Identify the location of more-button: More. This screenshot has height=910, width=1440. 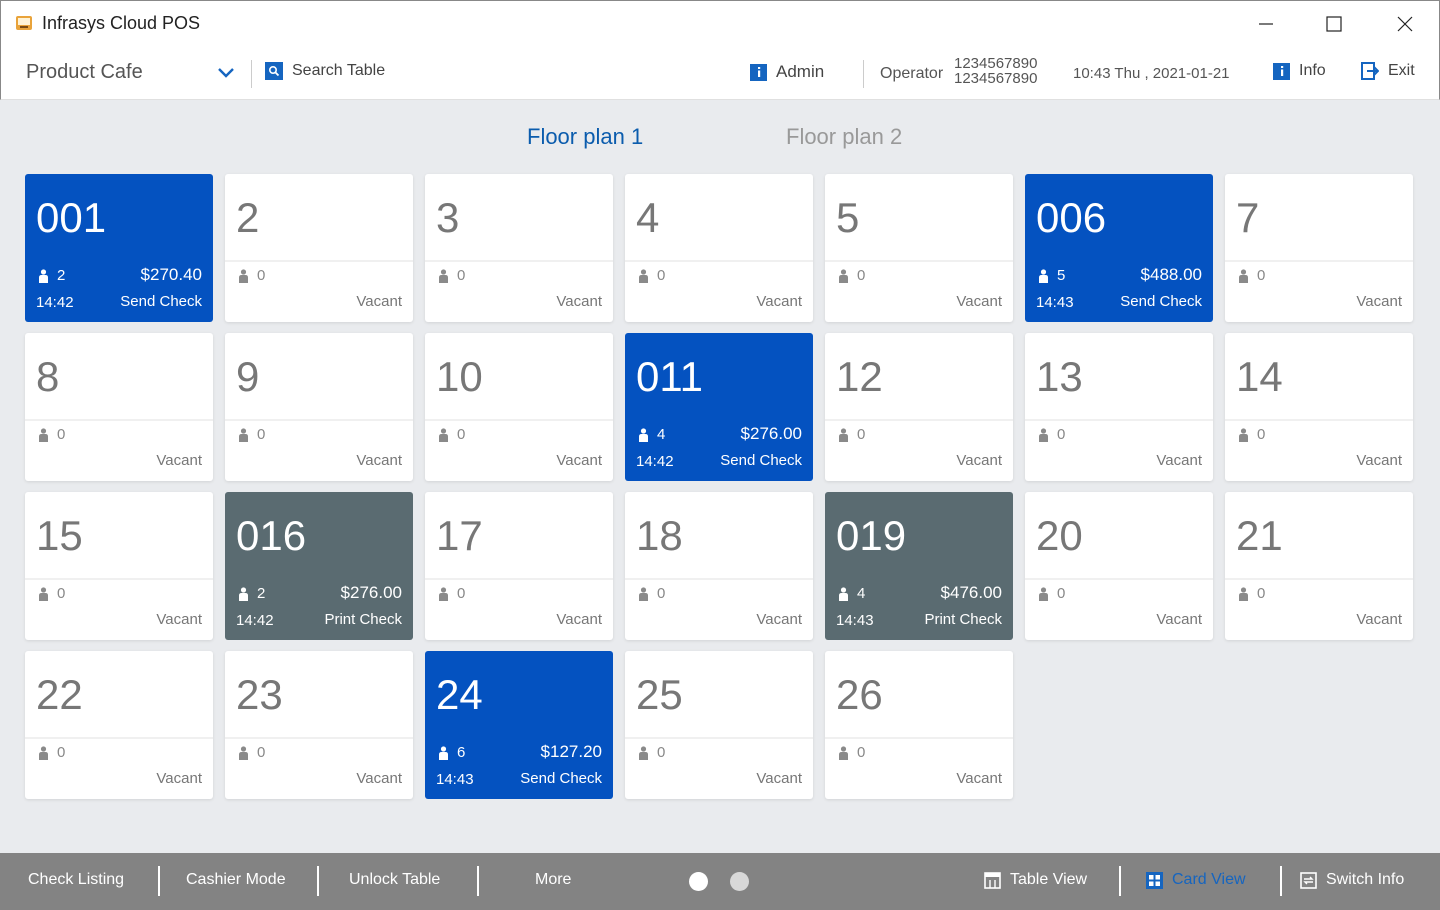
(553, 880).